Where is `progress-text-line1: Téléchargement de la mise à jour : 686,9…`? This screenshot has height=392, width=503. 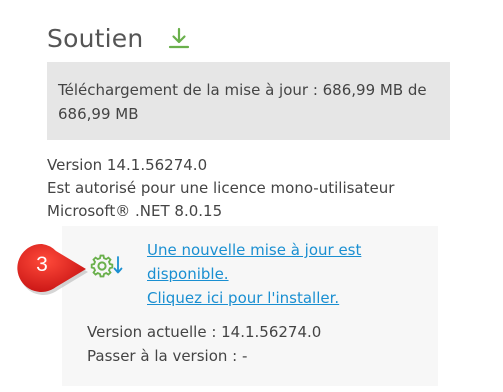 progress-text-line1: Téléchargement de la mise à jour : 686,9… is located at coordinates (242, 90).